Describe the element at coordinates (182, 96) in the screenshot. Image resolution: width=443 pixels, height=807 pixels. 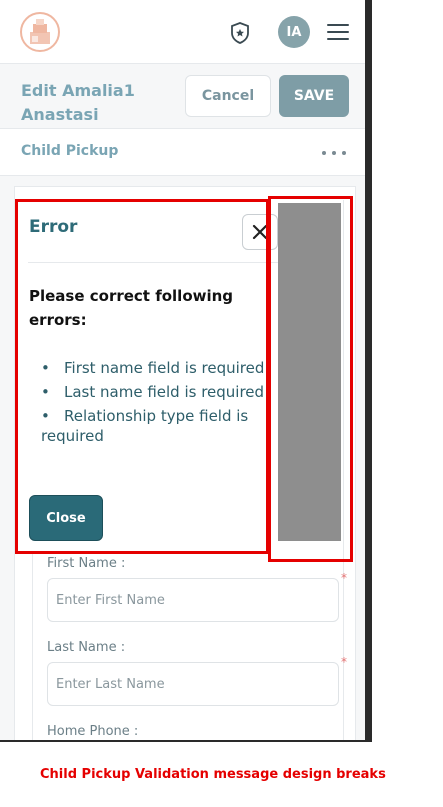
I see `page-toolbar: Edit Amalia1 Anastasi Cancel SAVE` at that location.